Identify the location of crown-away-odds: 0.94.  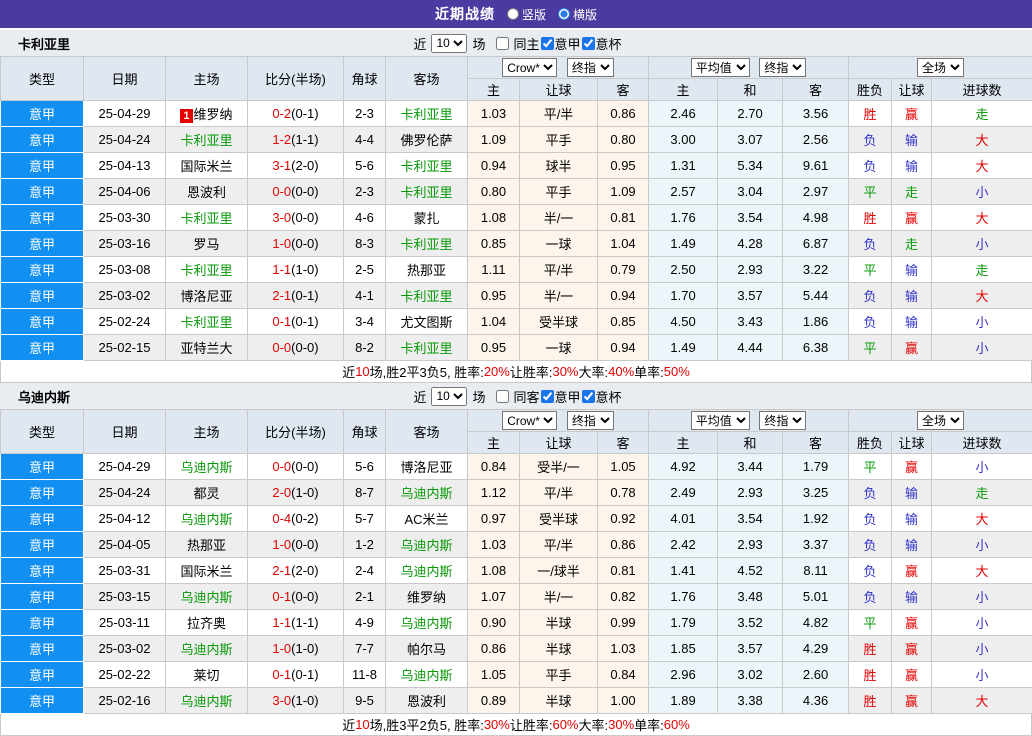
(623, 348).